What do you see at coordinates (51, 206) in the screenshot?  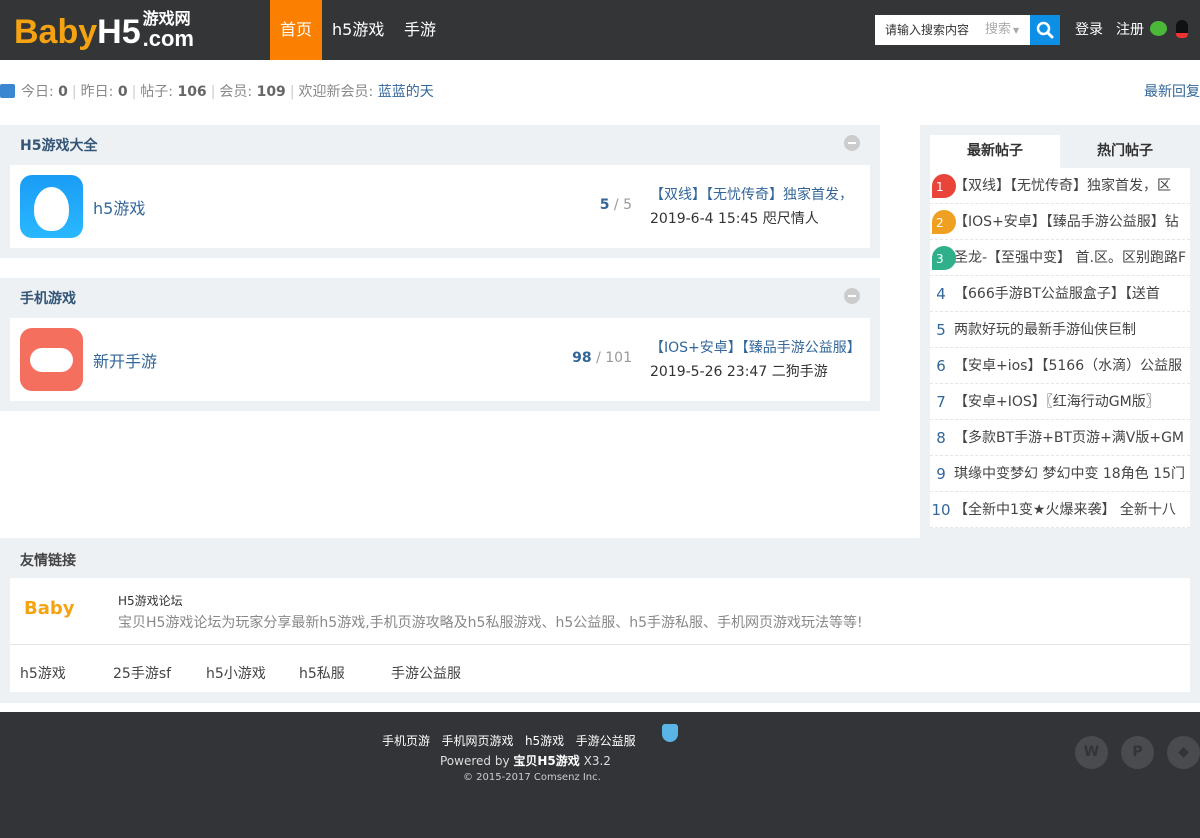 I see `flame-forum-icon` at bounding box center [51, 206].